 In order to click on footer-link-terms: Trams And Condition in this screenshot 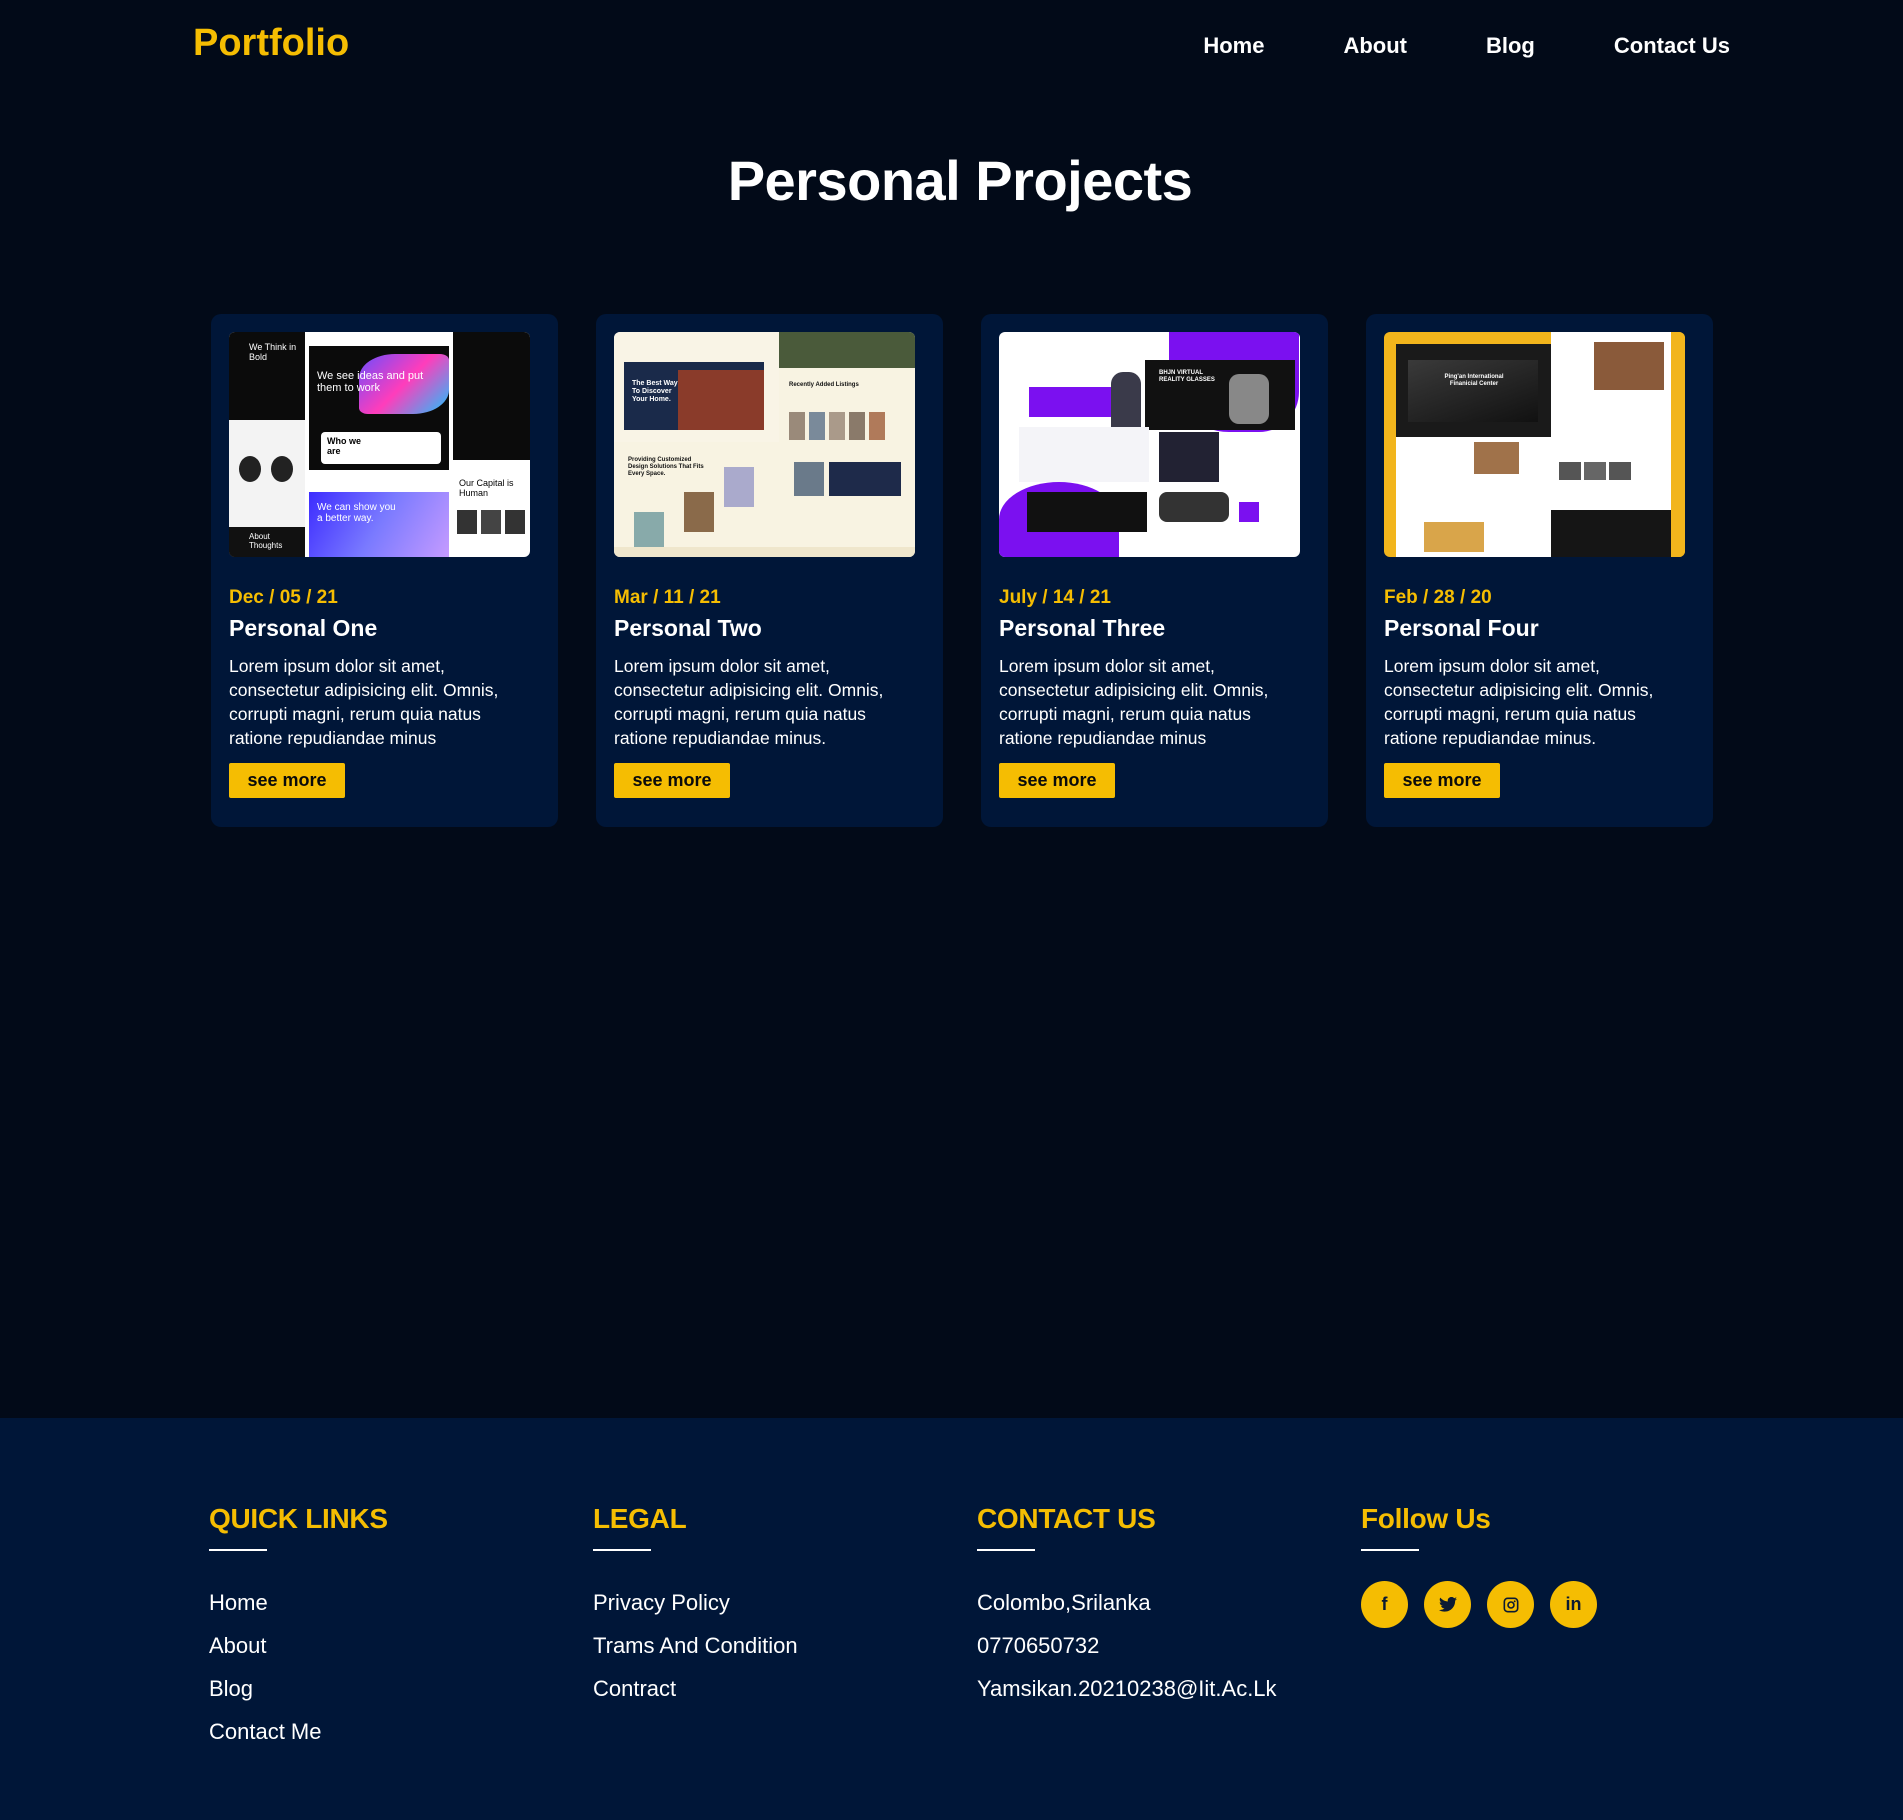, I will do `click(695, 1645)`.